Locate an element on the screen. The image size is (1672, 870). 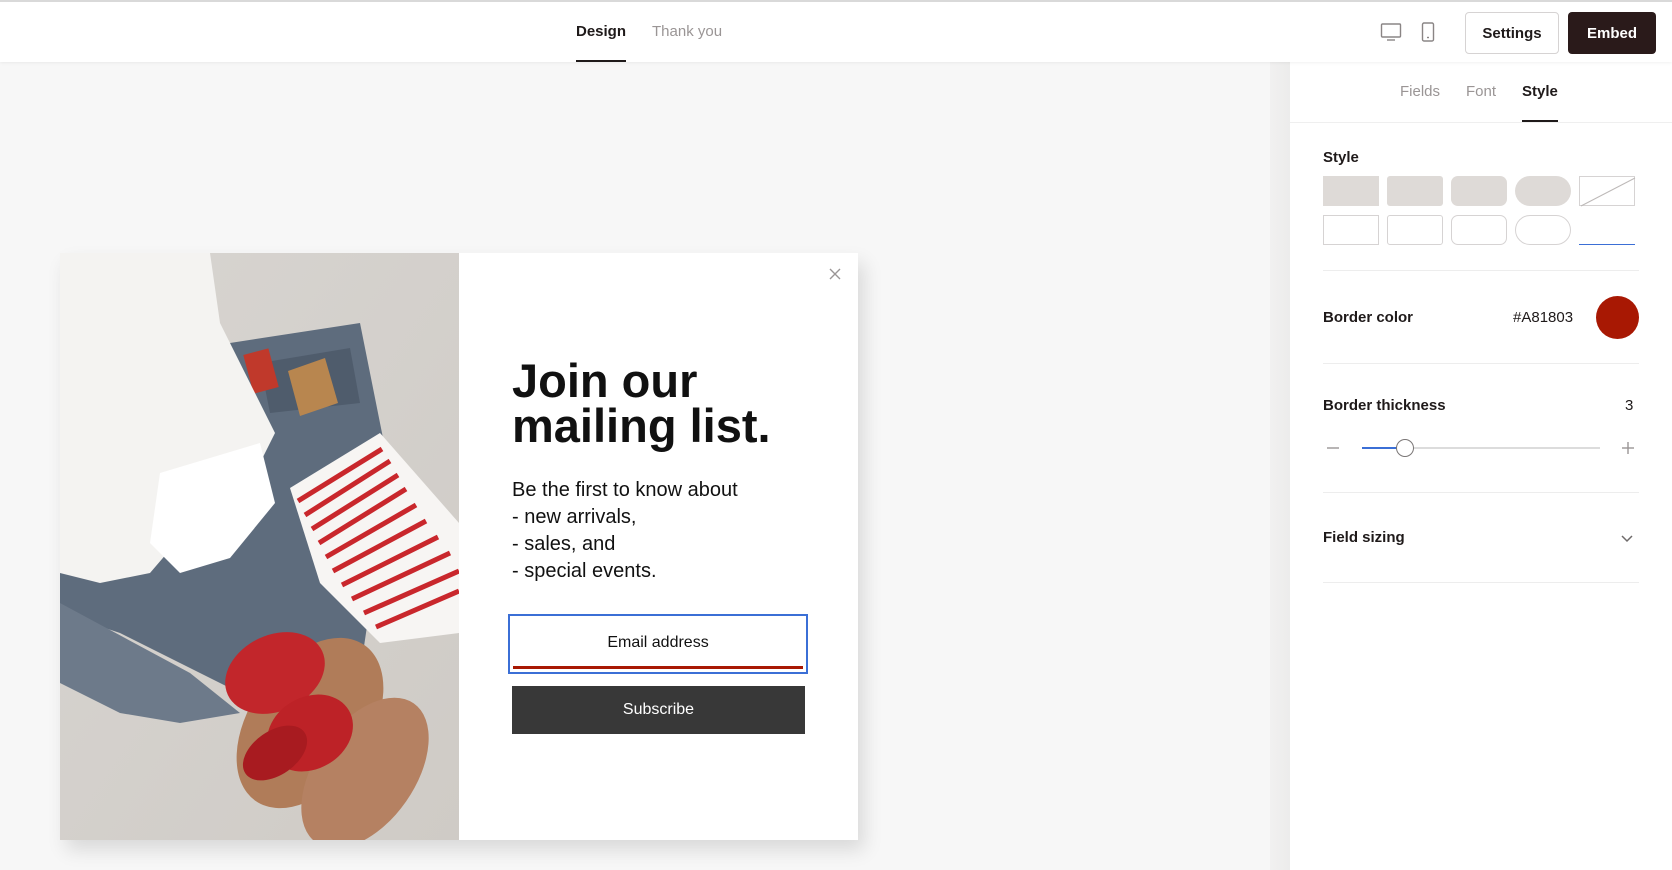
close-icon is located at coordinates (835, 274).